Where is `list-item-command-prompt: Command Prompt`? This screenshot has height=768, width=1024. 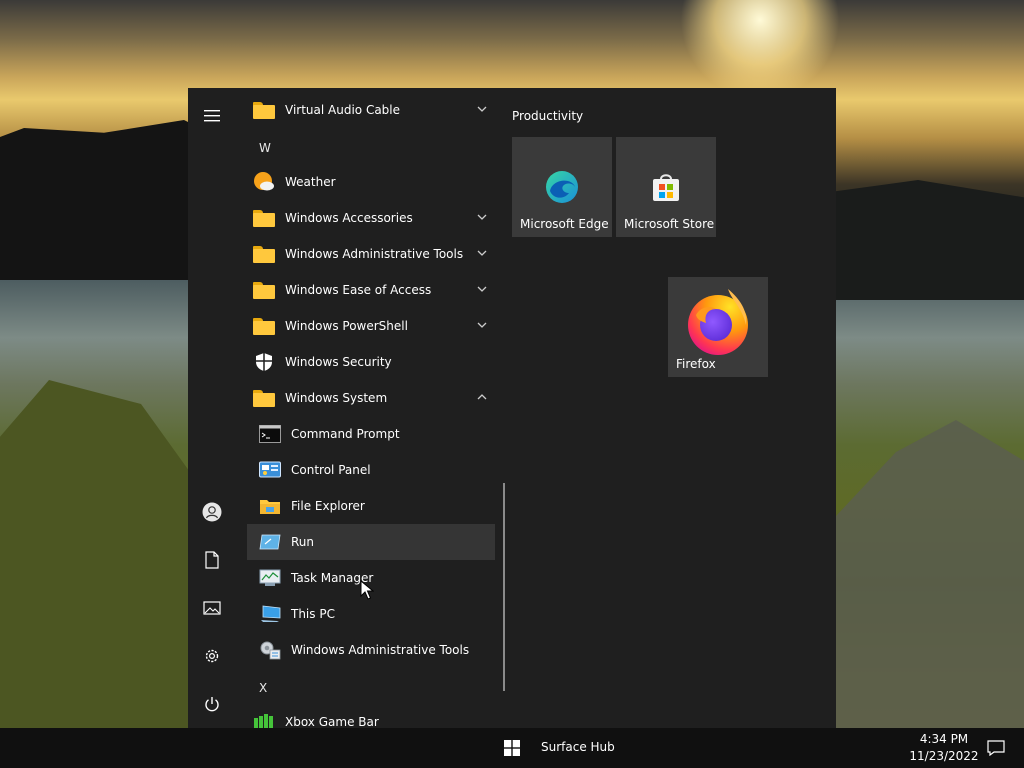 list-item-command-prompt: Command Prompt is located at coordinates (371, 434).